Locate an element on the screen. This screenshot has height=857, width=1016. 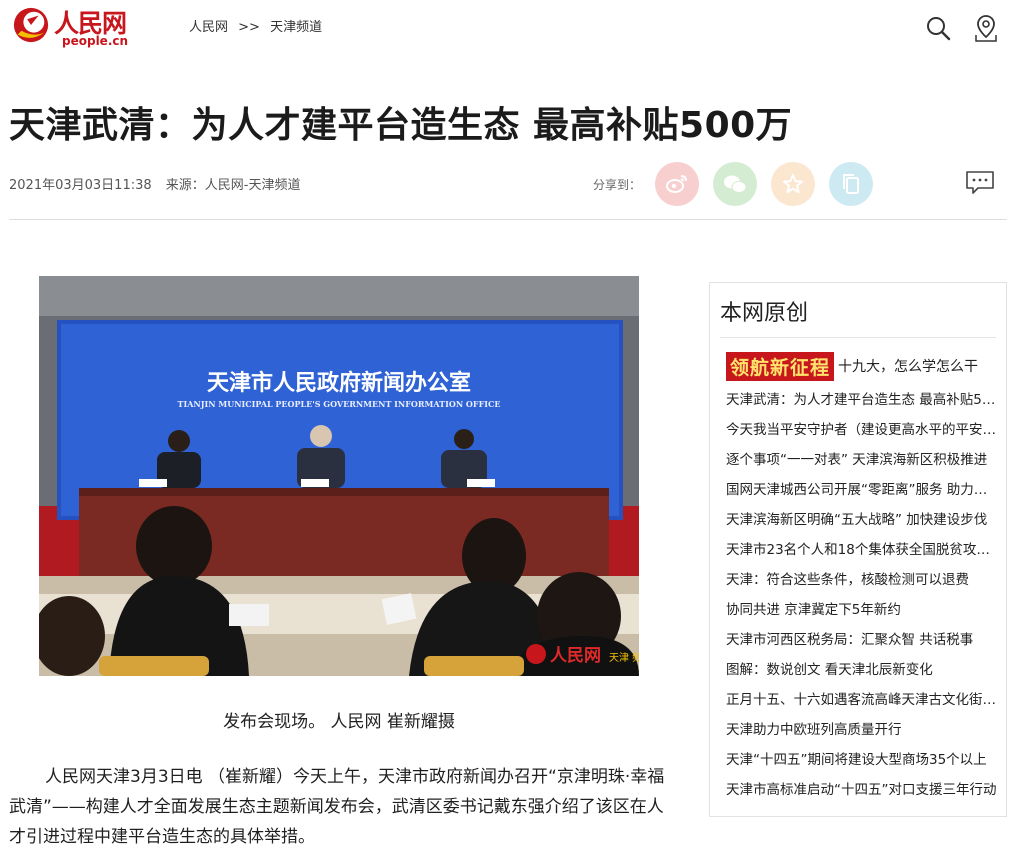
sidebar-banner: 领航新征程 十九大，怎么学怎么干 is located at coordinates (852, 366).